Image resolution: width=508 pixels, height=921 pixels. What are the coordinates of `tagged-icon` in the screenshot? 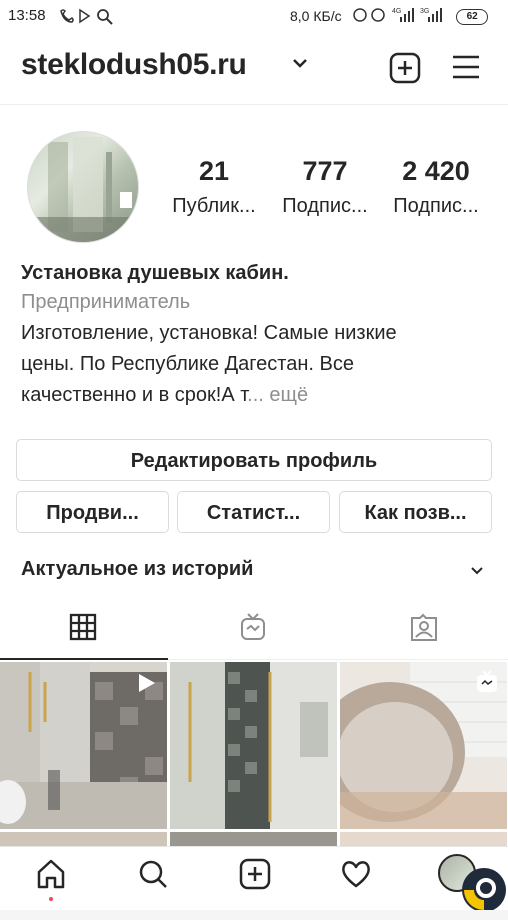 It's located at (428, 629).